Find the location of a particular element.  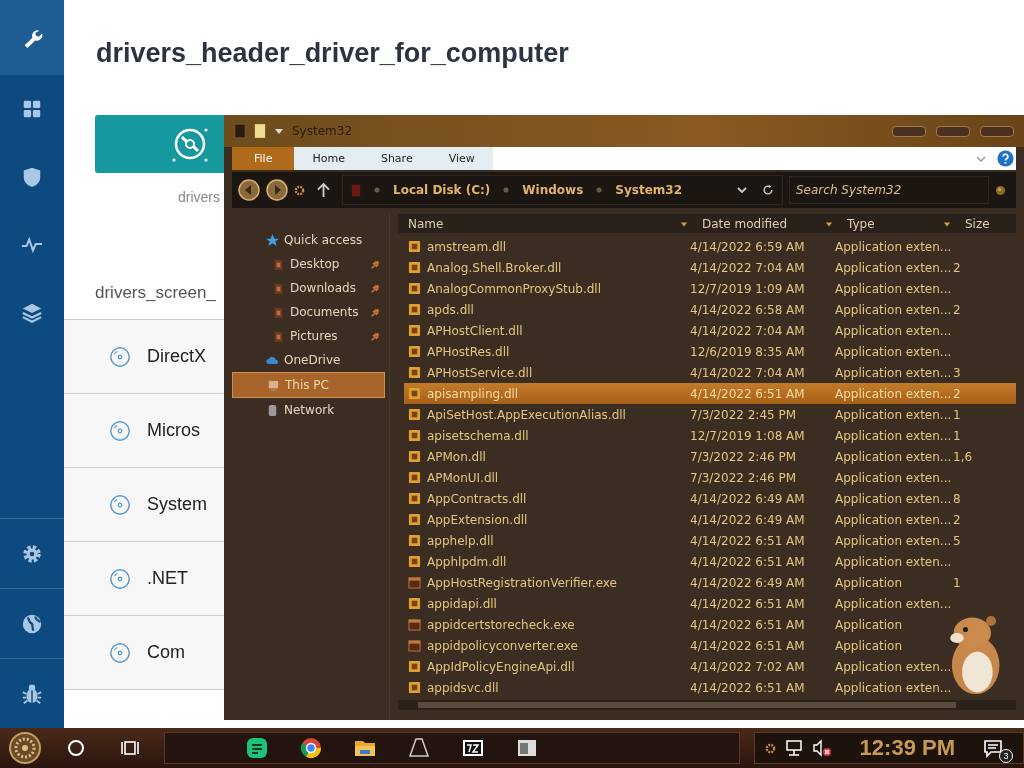

nav-item: Documents is located at coordinates (308, 312).